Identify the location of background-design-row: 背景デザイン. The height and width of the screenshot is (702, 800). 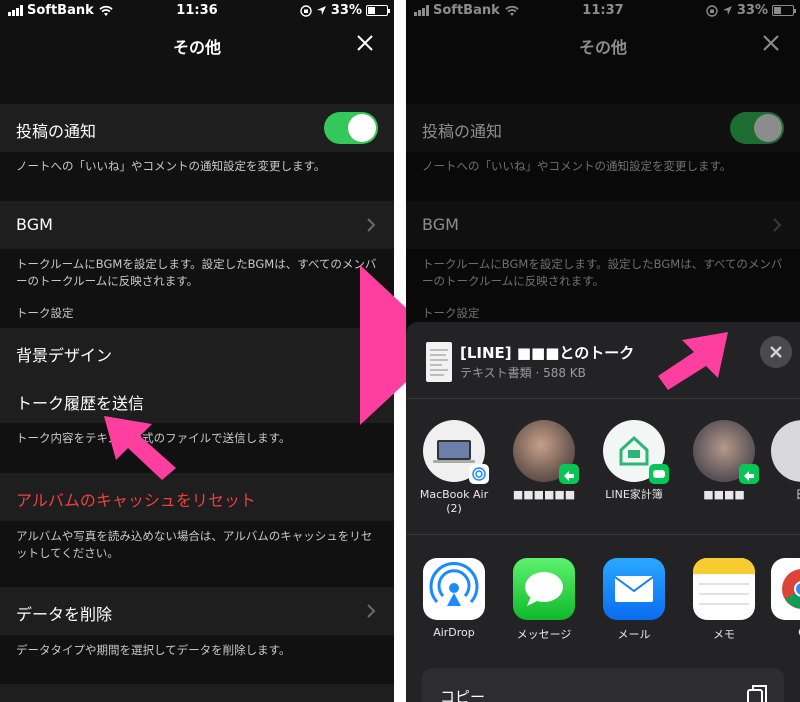
(64, 354).